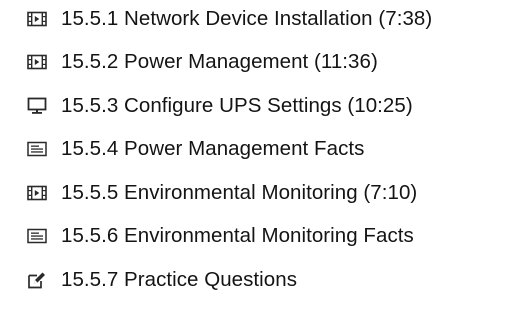 This screenshot has width=528, height=329. I want to click on lesson-item-15-5-2: 15.5.2 Power Management (11:36), so click(276, 63).